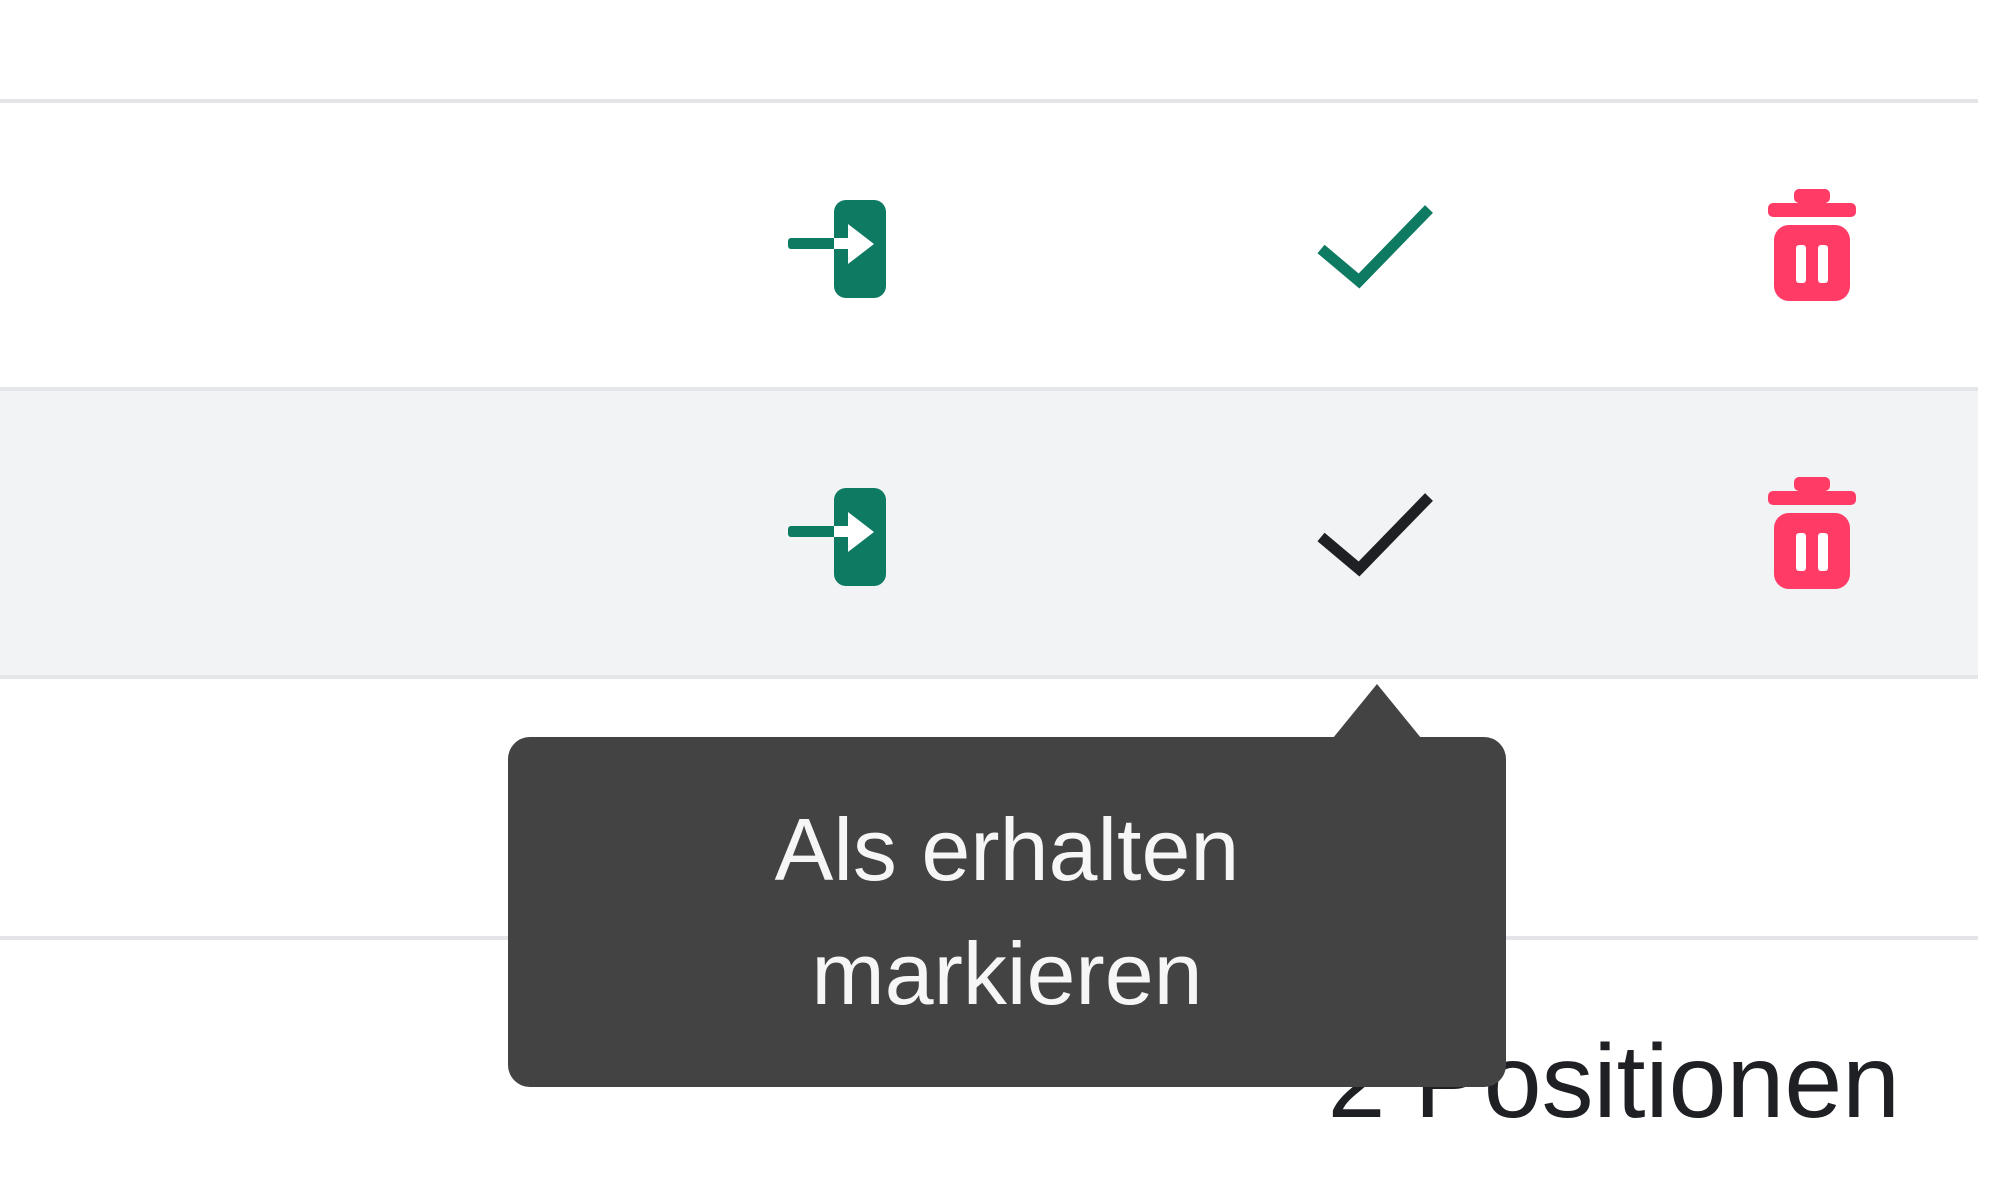 This screenshot has width=2000, height=1195. Describe the element at coordinates (989, 677) in the screenshot. I see `table-divider` at that location.